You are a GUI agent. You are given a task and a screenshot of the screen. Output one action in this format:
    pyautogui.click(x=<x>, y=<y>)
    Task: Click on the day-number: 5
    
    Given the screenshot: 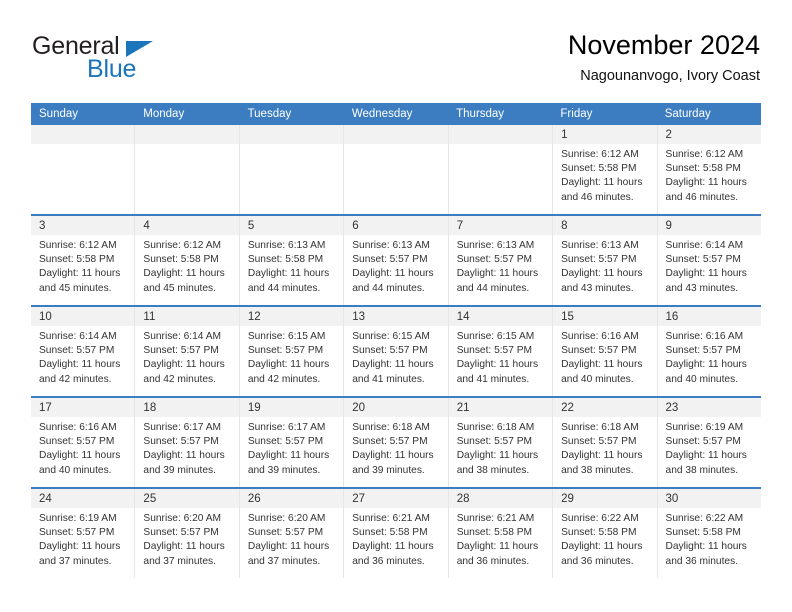 What is the action you would take?
    pyautogui.click(x=251, y=226)
    